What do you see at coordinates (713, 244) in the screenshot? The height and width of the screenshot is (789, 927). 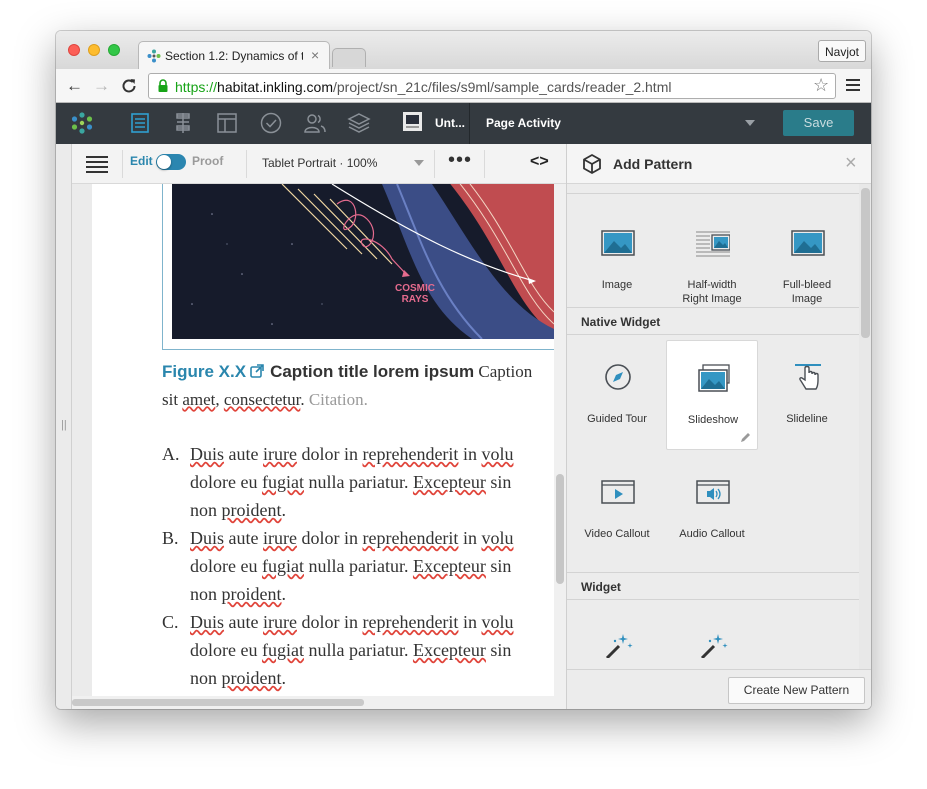 I see `half-width-image-icon` at bounding box center [713, 244].